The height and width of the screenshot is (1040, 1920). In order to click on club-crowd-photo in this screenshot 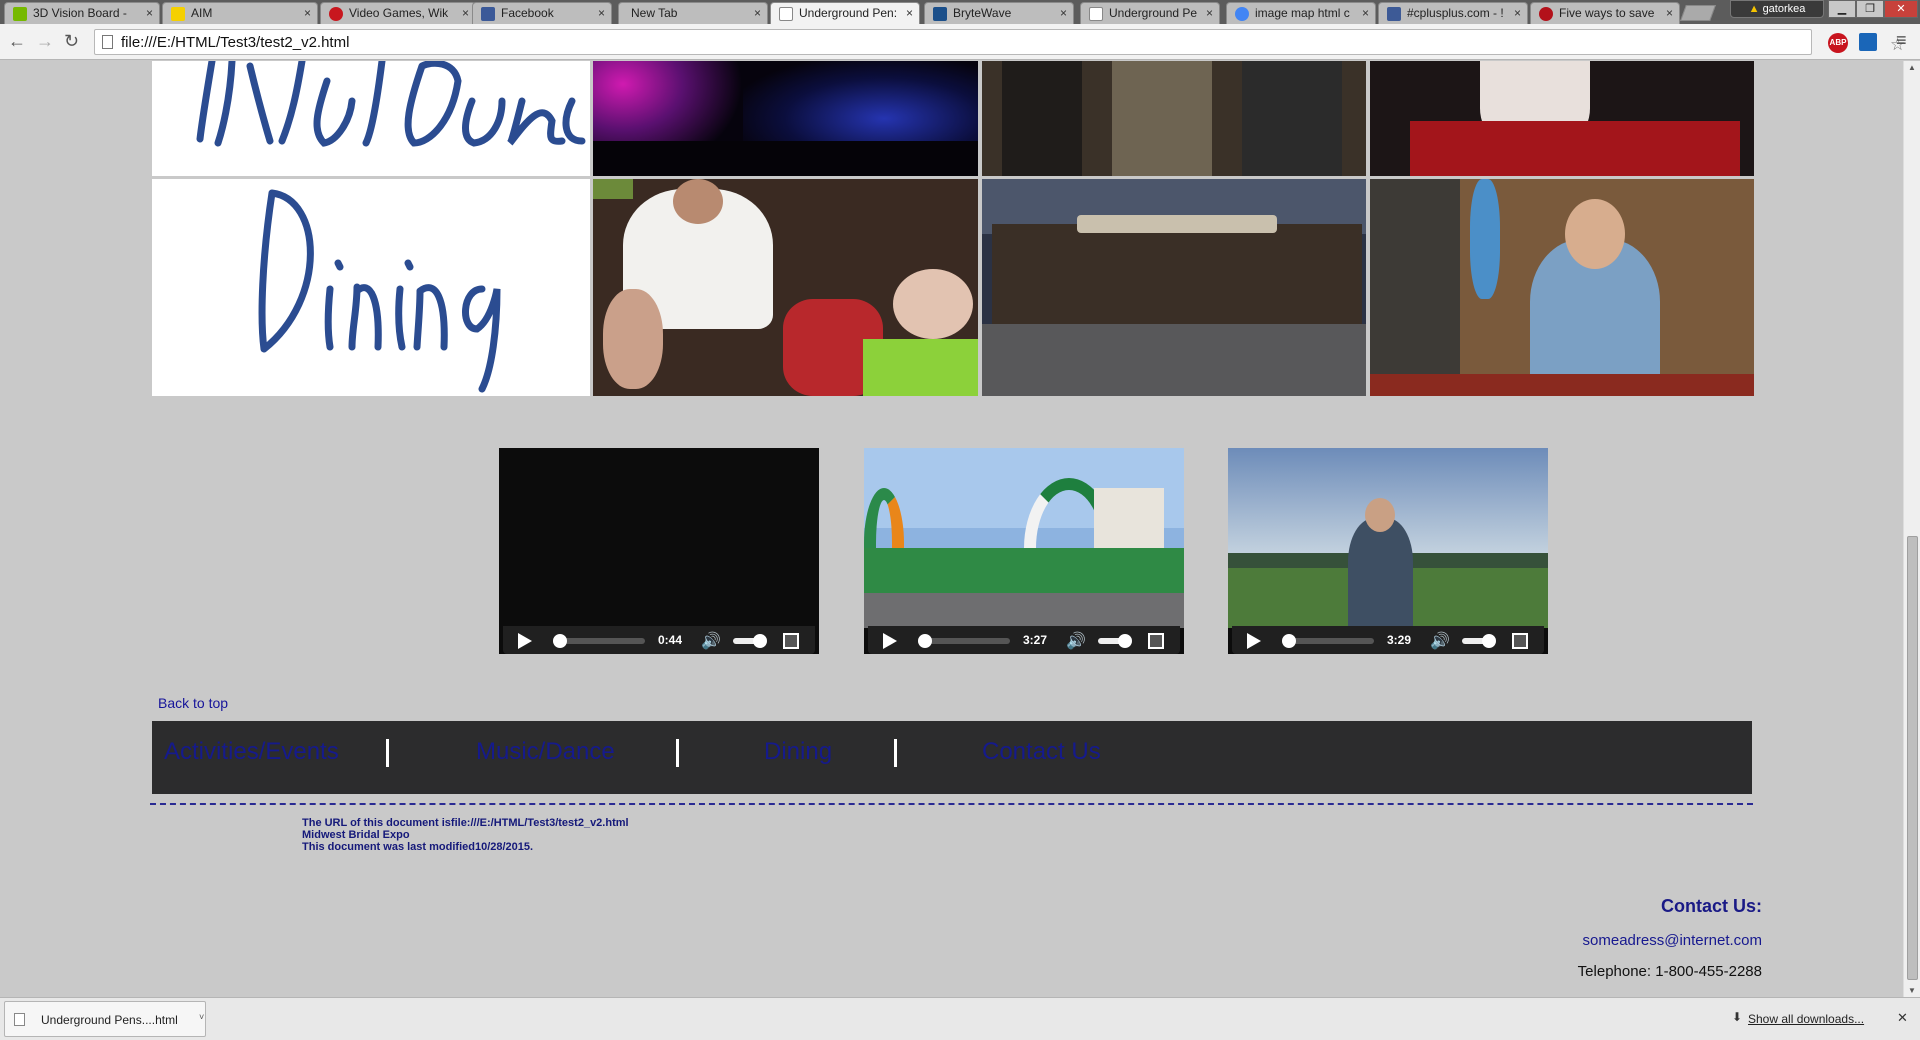, I will do `click(785, 118)`.